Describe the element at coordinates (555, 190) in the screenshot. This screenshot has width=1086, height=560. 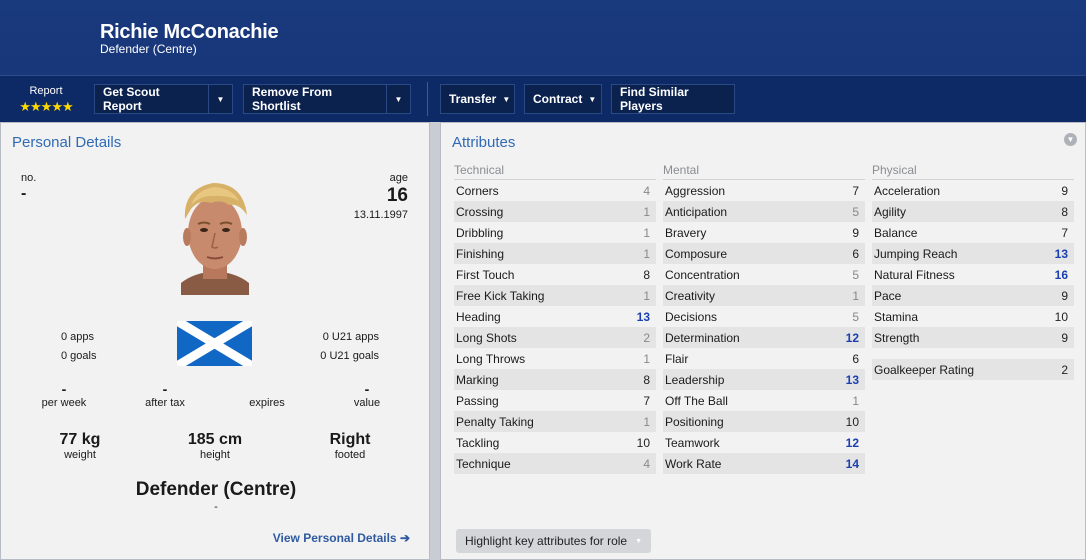
I see `attribute-row: Corners 4` at that location.